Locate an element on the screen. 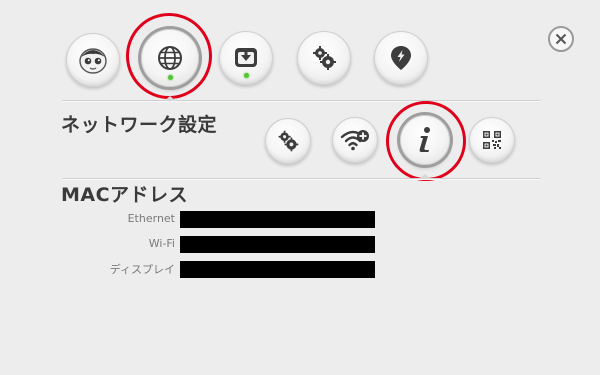  top-divider is located at coordinates (301, 101).